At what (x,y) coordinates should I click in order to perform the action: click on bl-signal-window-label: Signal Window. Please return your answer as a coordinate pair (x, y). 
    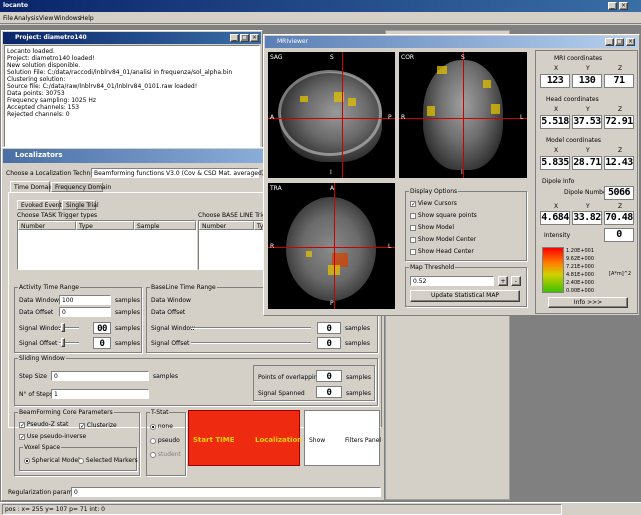
    Looking at the image, I should click on (173, 328).